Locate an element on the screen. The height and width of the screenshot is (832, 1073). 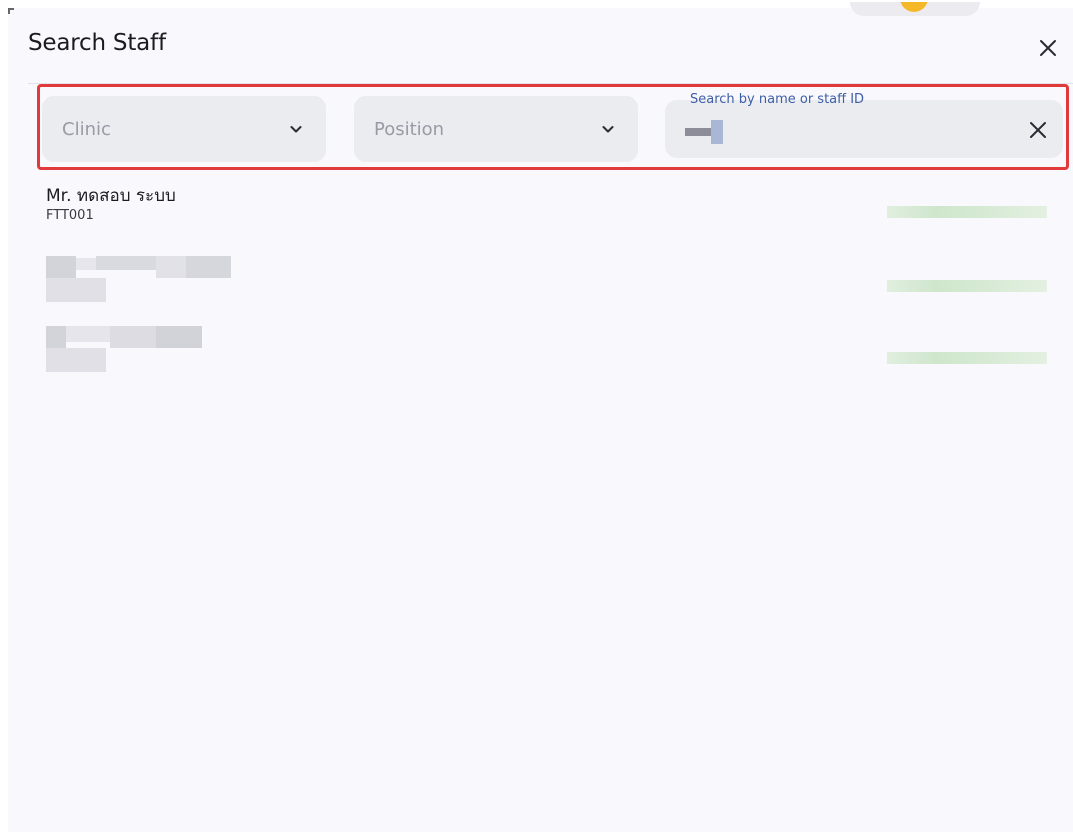
corner-mark is located at coordinates (11, 11).